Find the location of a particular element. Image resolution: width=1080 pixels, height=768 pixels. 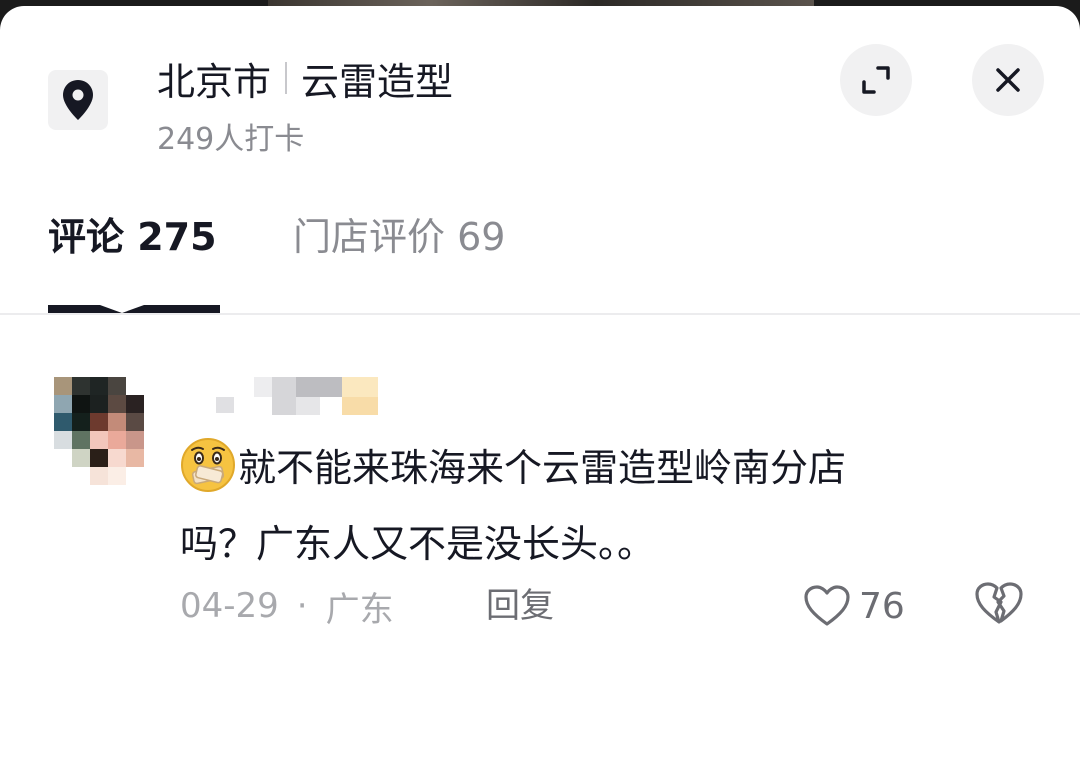

location-pin-icon is located at coordinates (78, 100).